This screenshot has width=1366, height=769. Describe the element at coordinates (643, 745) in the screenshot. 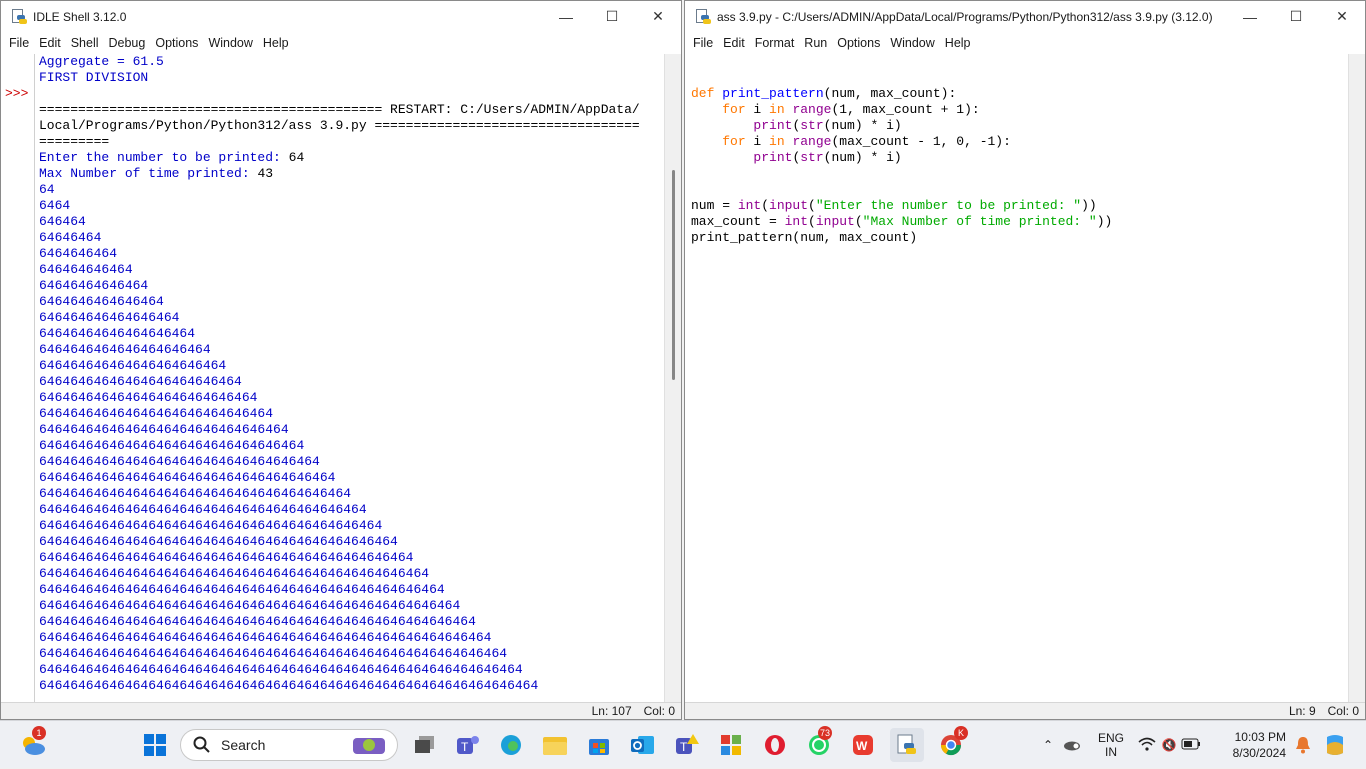

I see `outlook-icon` at that location.